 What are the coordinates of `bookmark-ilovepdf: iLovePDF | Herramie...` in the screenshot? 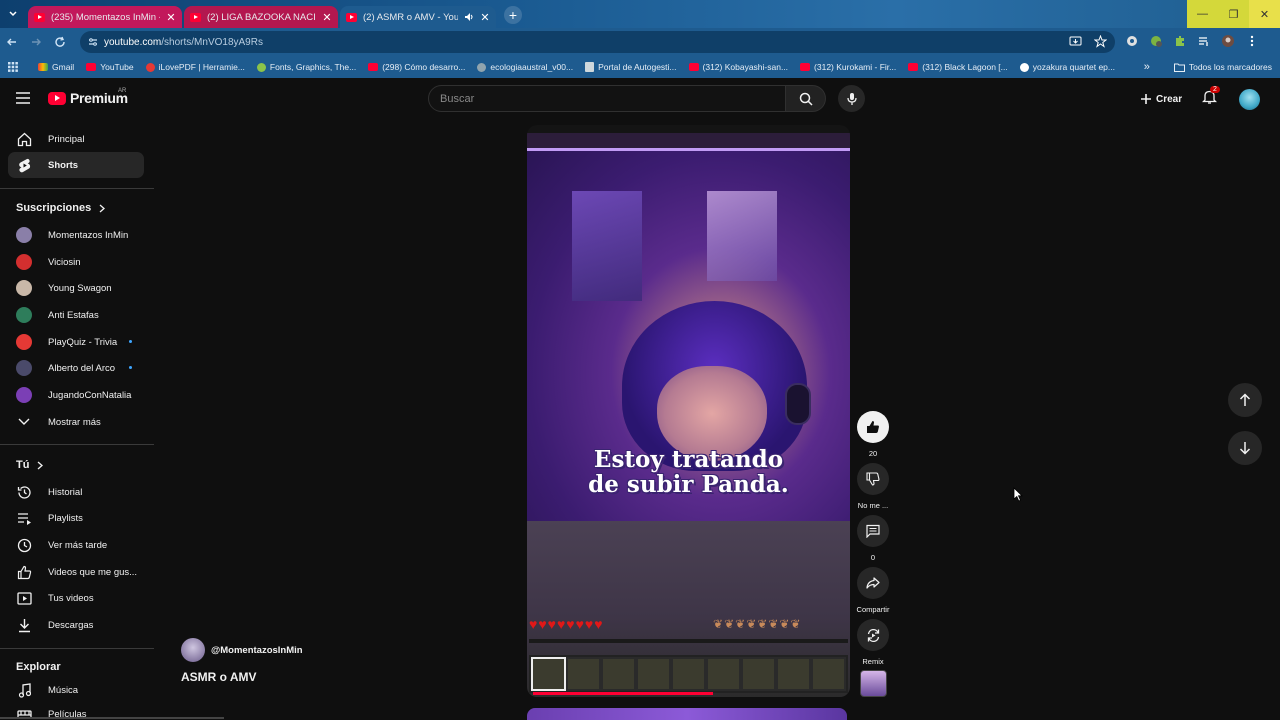 It's located at (195, 67).